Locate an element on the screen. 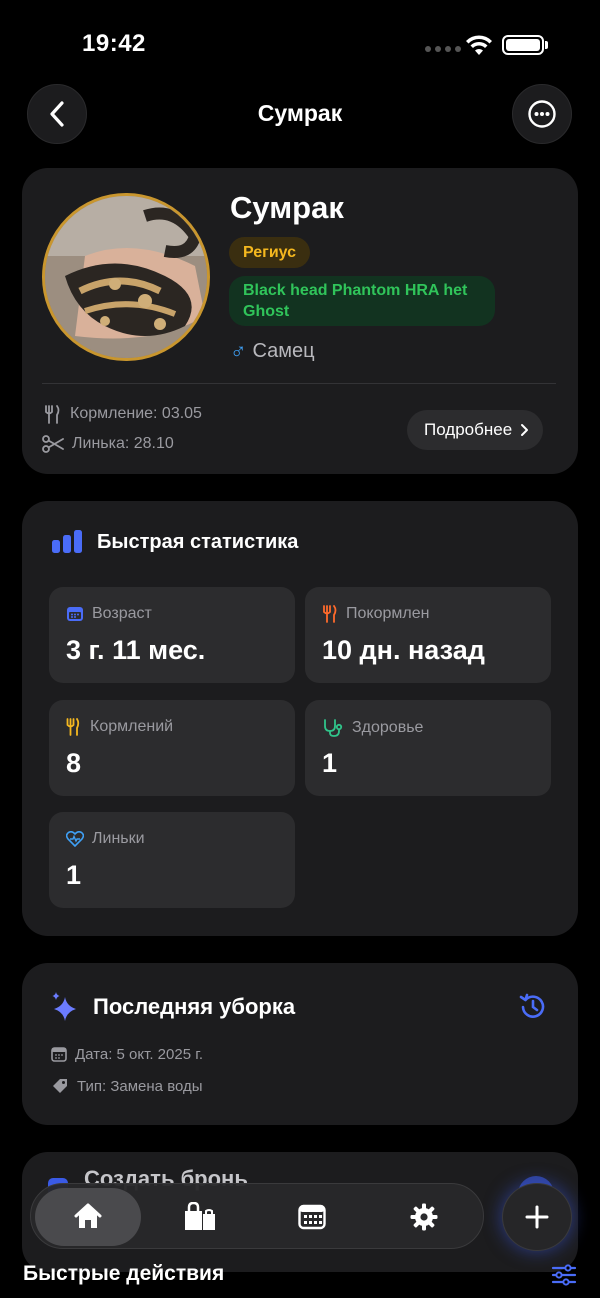 The image size is (600, 1298). filter-icon is located at coordinates (564, 1275).